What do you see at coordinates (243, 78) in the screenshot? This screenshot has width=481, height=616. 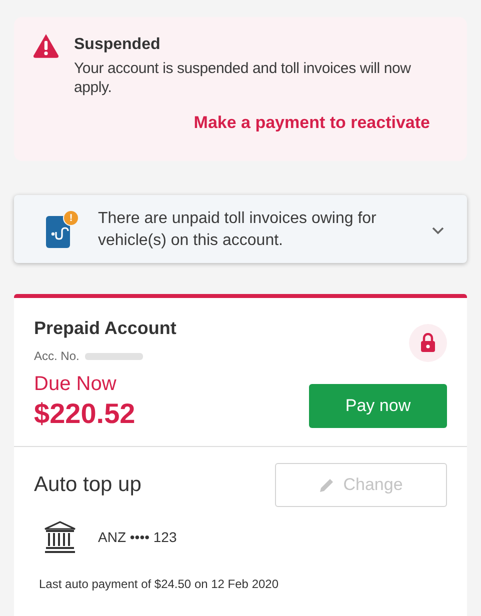 I see `alert-message: Your account is suspended and toll invoices will now apply.` at bounding box center [243, 78].